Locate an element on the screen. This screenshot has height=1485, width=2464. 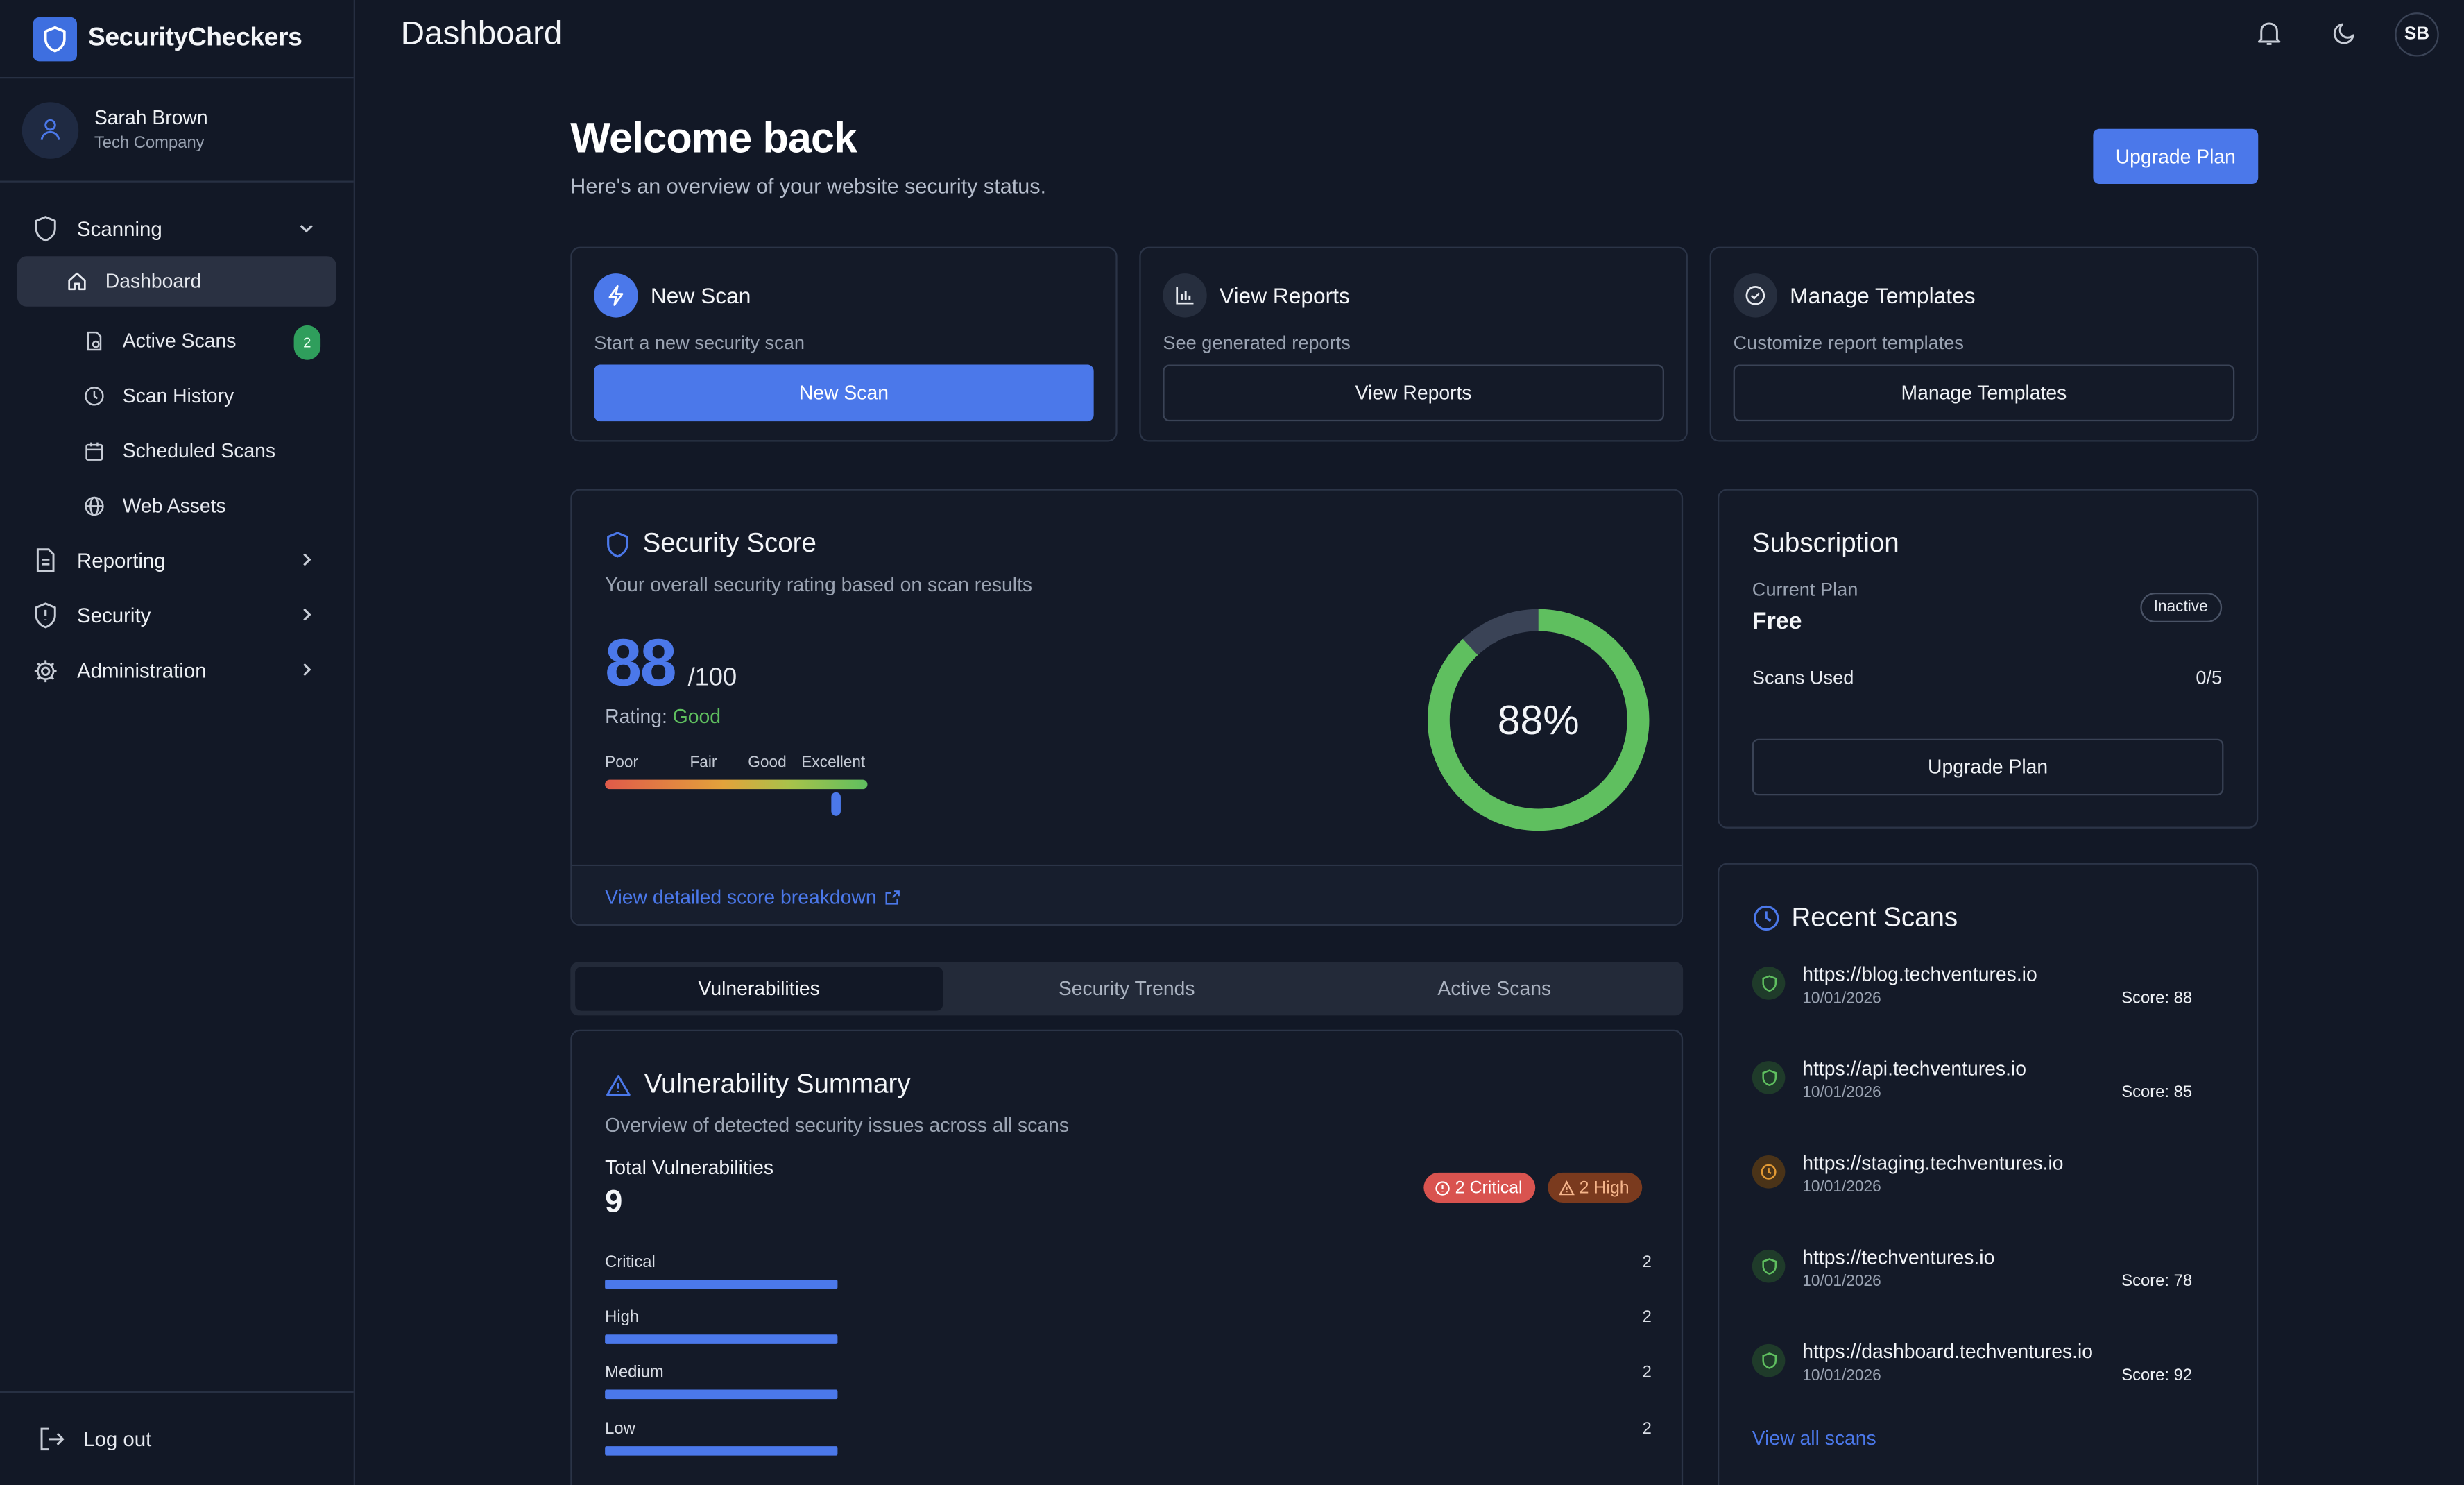
nav-group-label: Security is located at coordinates (113, 615).